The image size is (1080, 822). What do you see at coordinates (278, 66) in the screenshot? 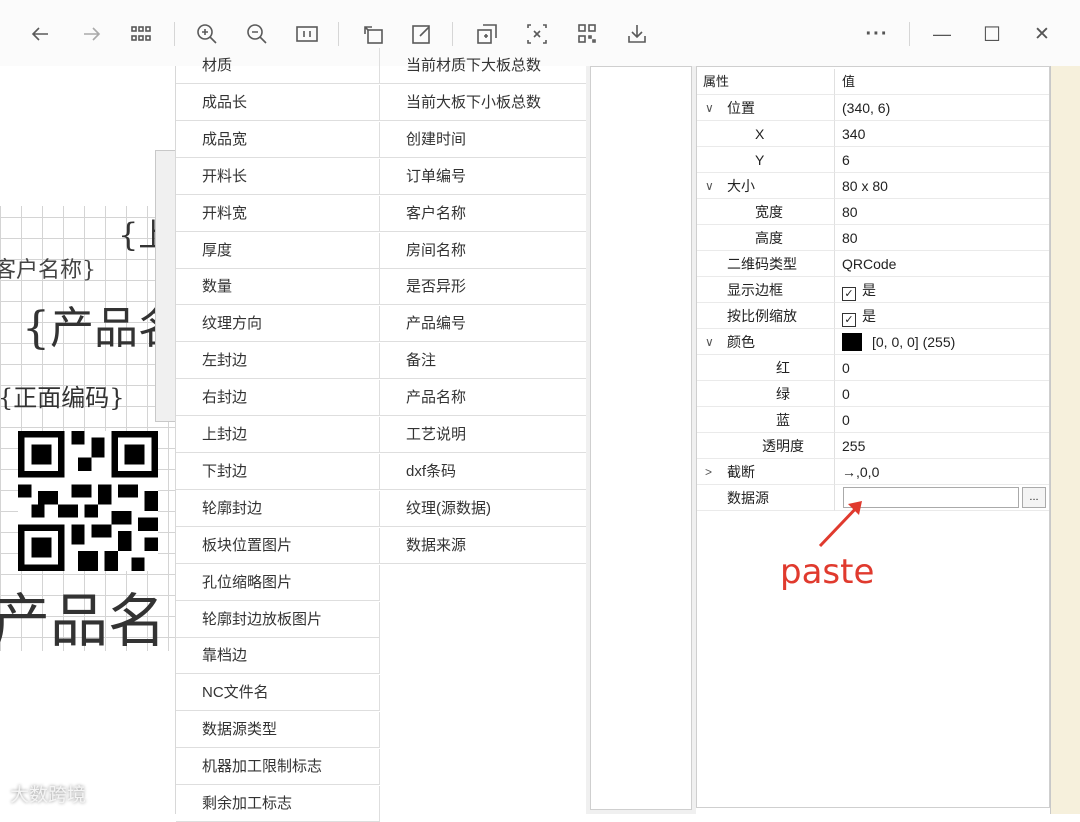
I see `field-item: 材质` at bounding box center [278, 66].